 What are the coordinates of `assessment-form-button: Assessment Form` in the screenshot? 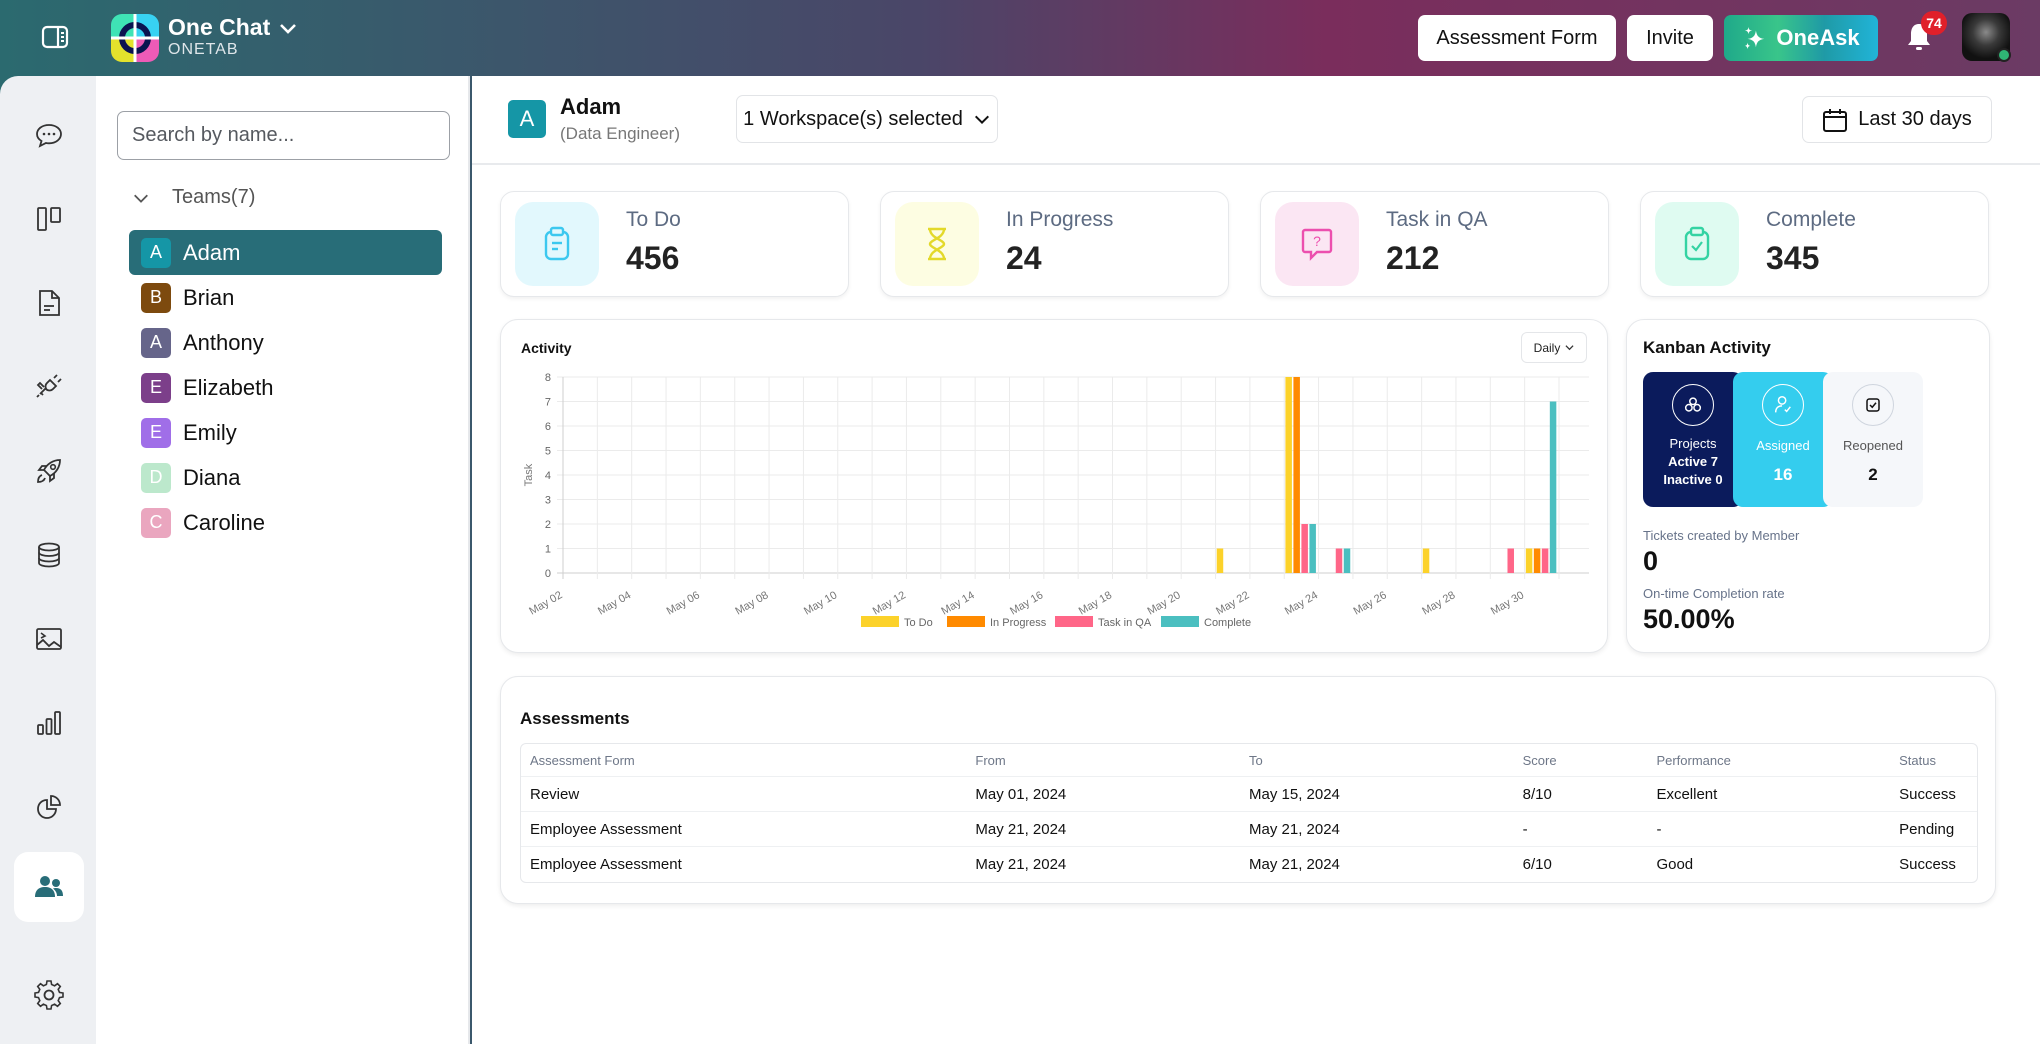 It's located at (1517, 38).